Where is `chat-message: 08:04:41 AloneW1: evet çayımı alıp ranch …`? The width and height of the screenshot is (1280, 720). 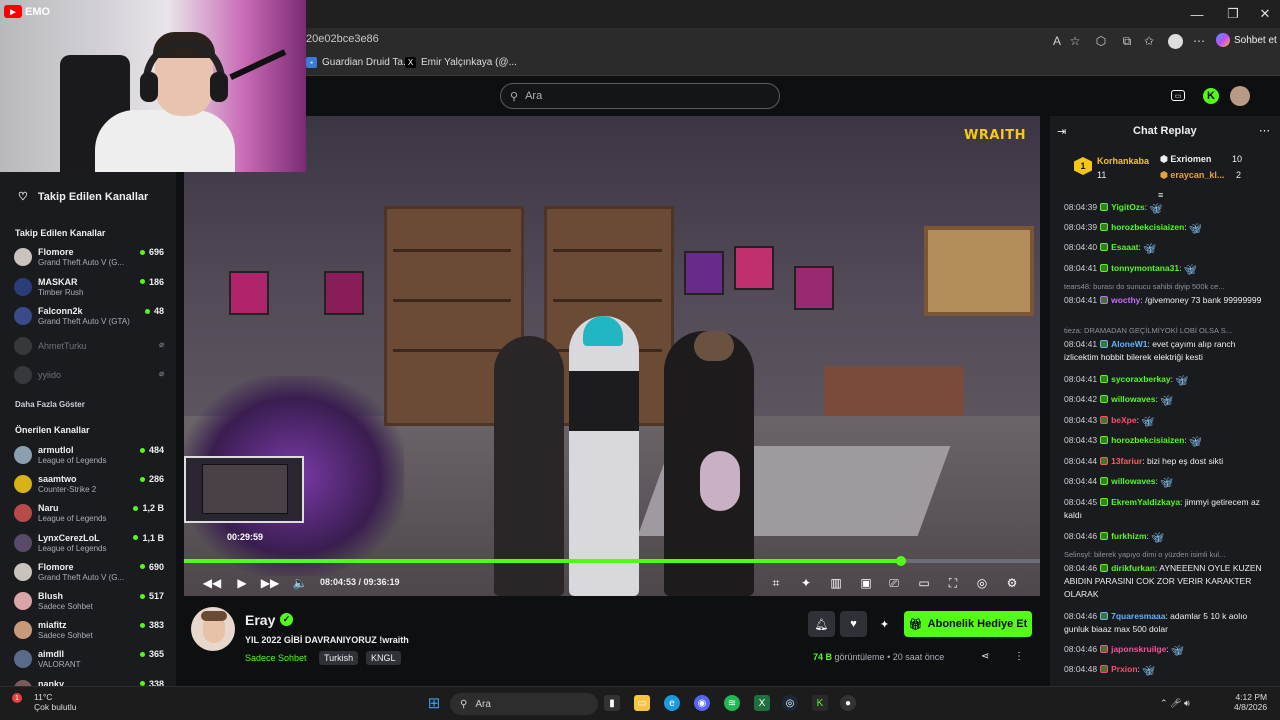 chat-message: 08:04:41 AloneW1: evet çayımı alıp ranch … is located at coordinates (1164, 351).